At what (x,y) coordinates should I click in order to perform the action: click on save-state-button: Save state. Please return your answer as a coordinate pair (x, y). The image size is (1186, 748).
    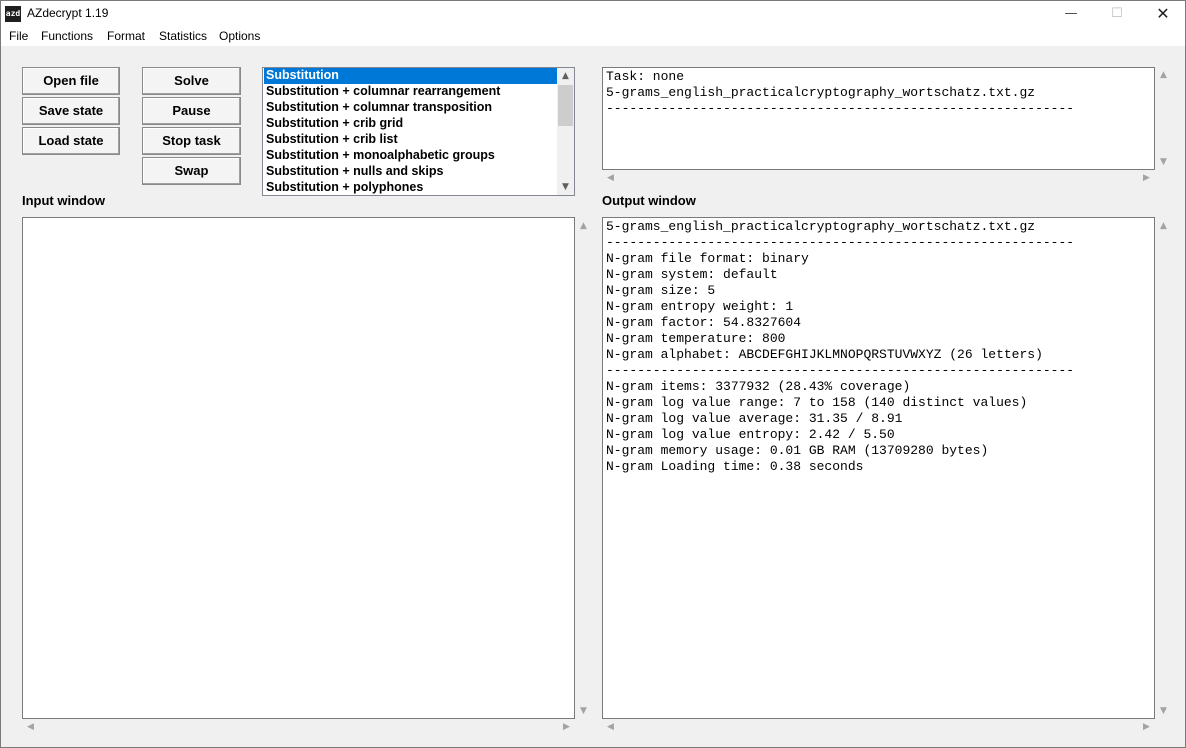
    Looking at the image, I should click on (71, 111).